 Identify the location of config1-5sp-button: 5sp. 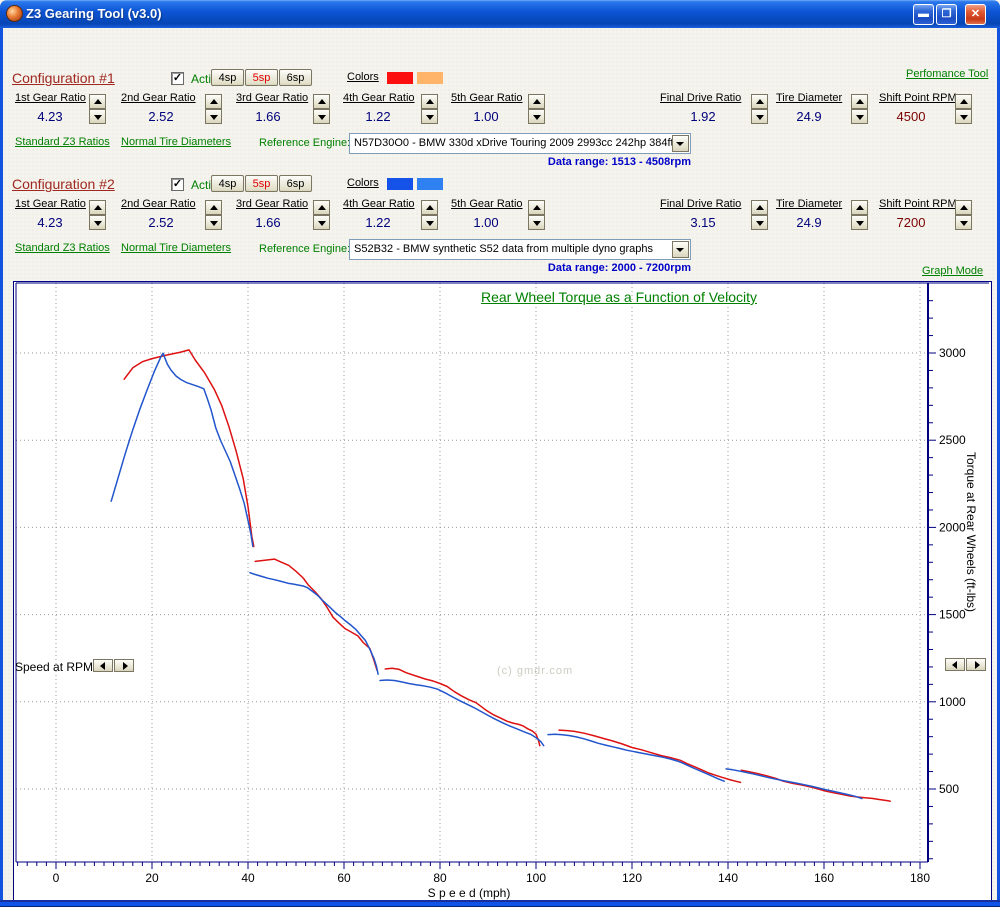
(261, 77).